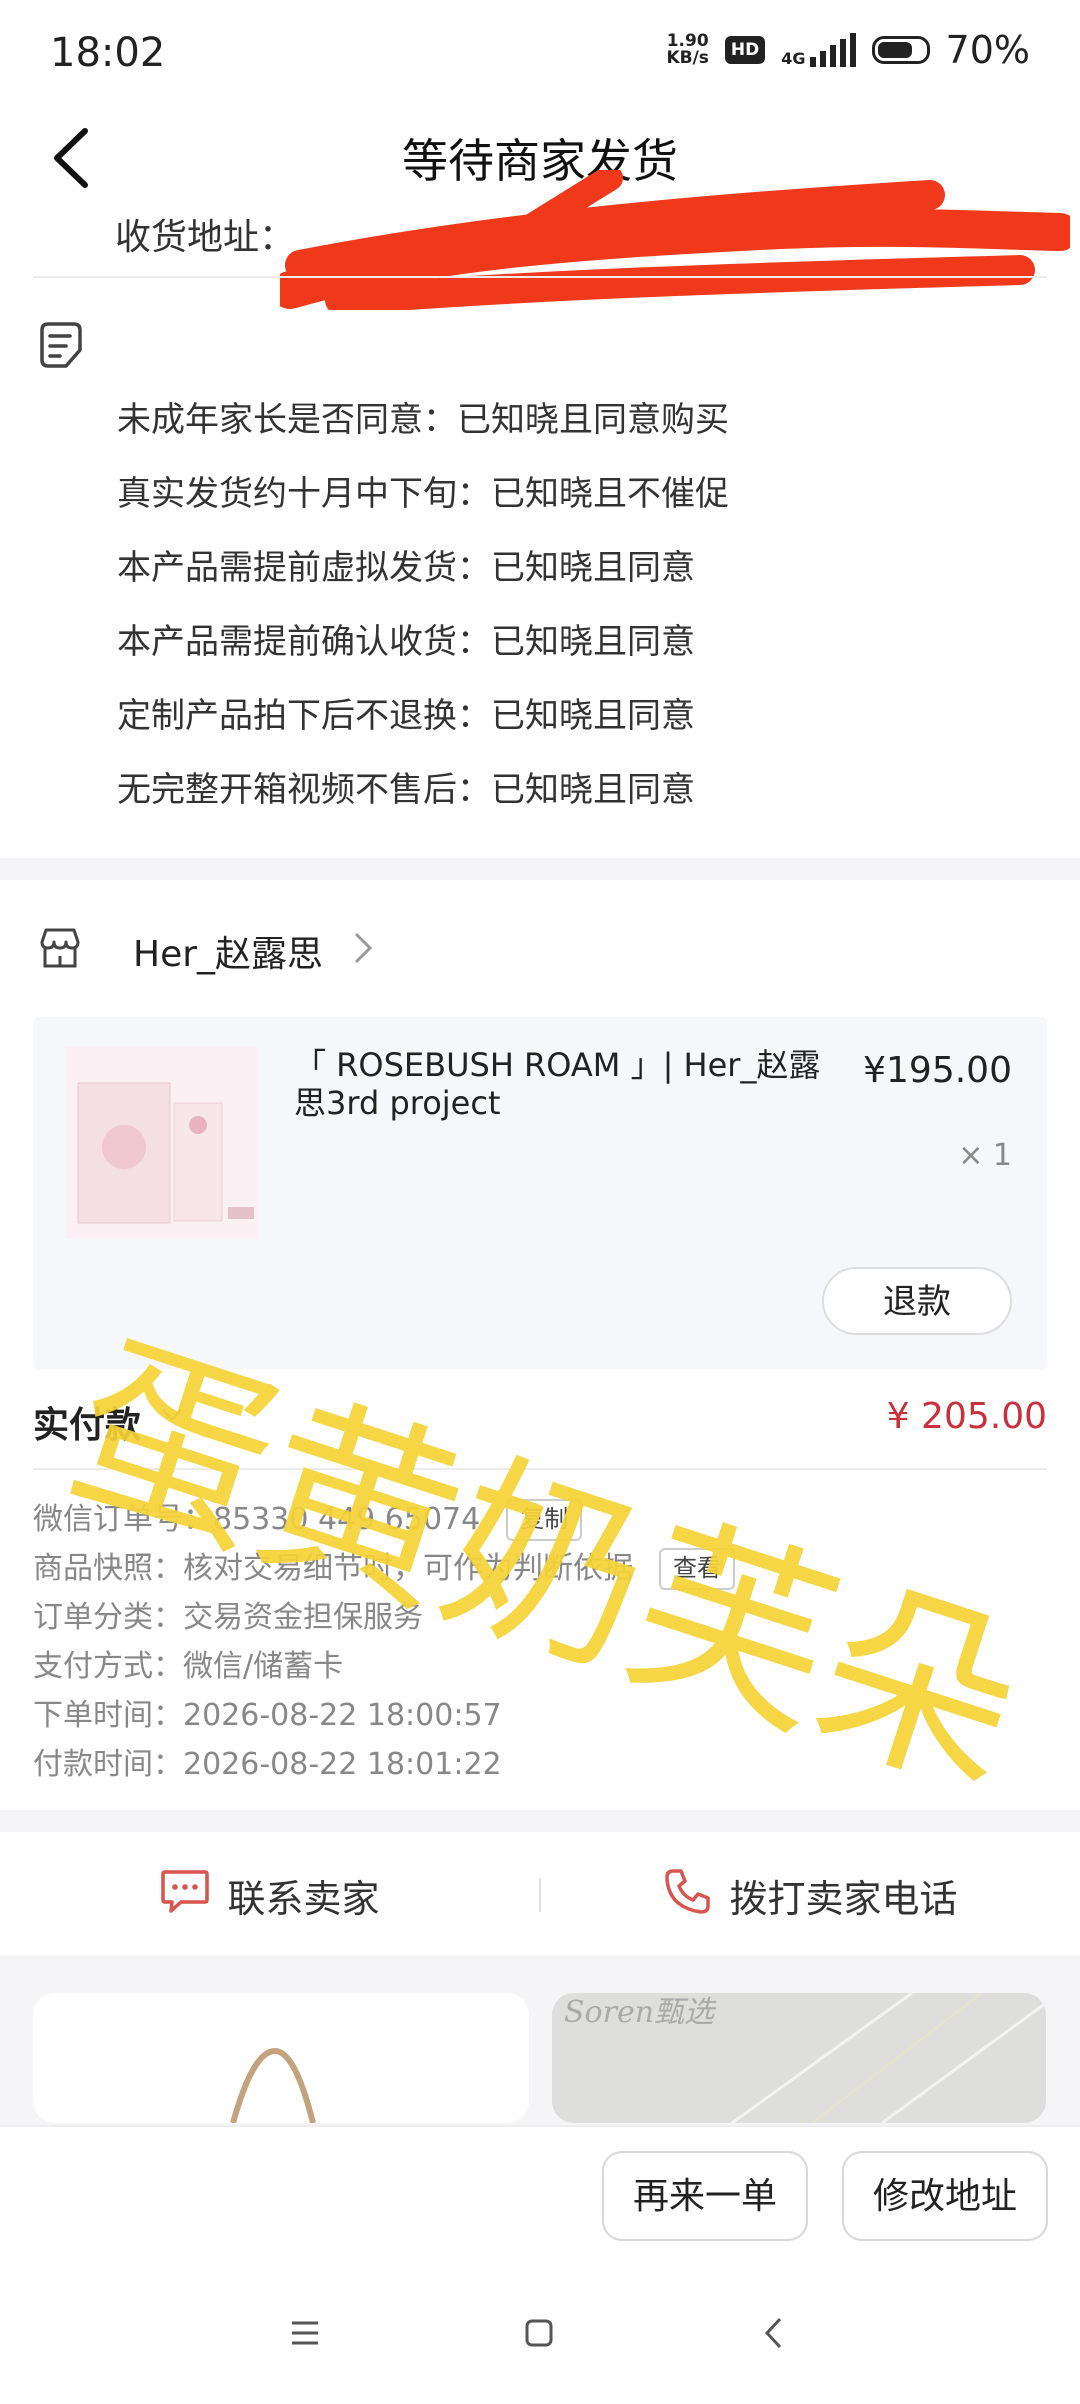  What do you see at coordinates (945, 2196) in the screenshot?
I see `change-address-button: 修改地址` at bounding box center [945, 2196].